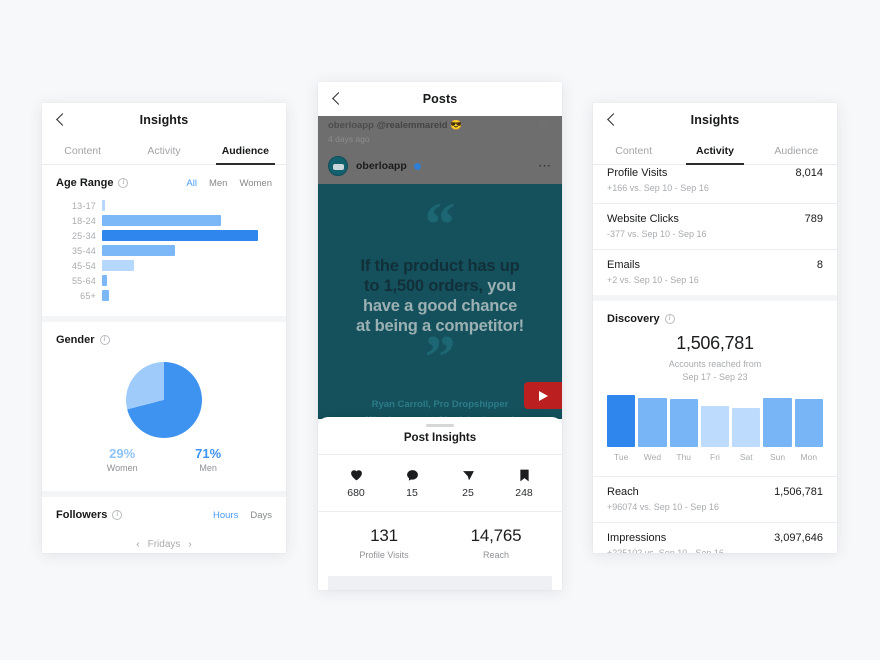  Describe the element at coordinates (440, 167) in the screenshot. I see `post-header: oberloapp ⋯` at that location.